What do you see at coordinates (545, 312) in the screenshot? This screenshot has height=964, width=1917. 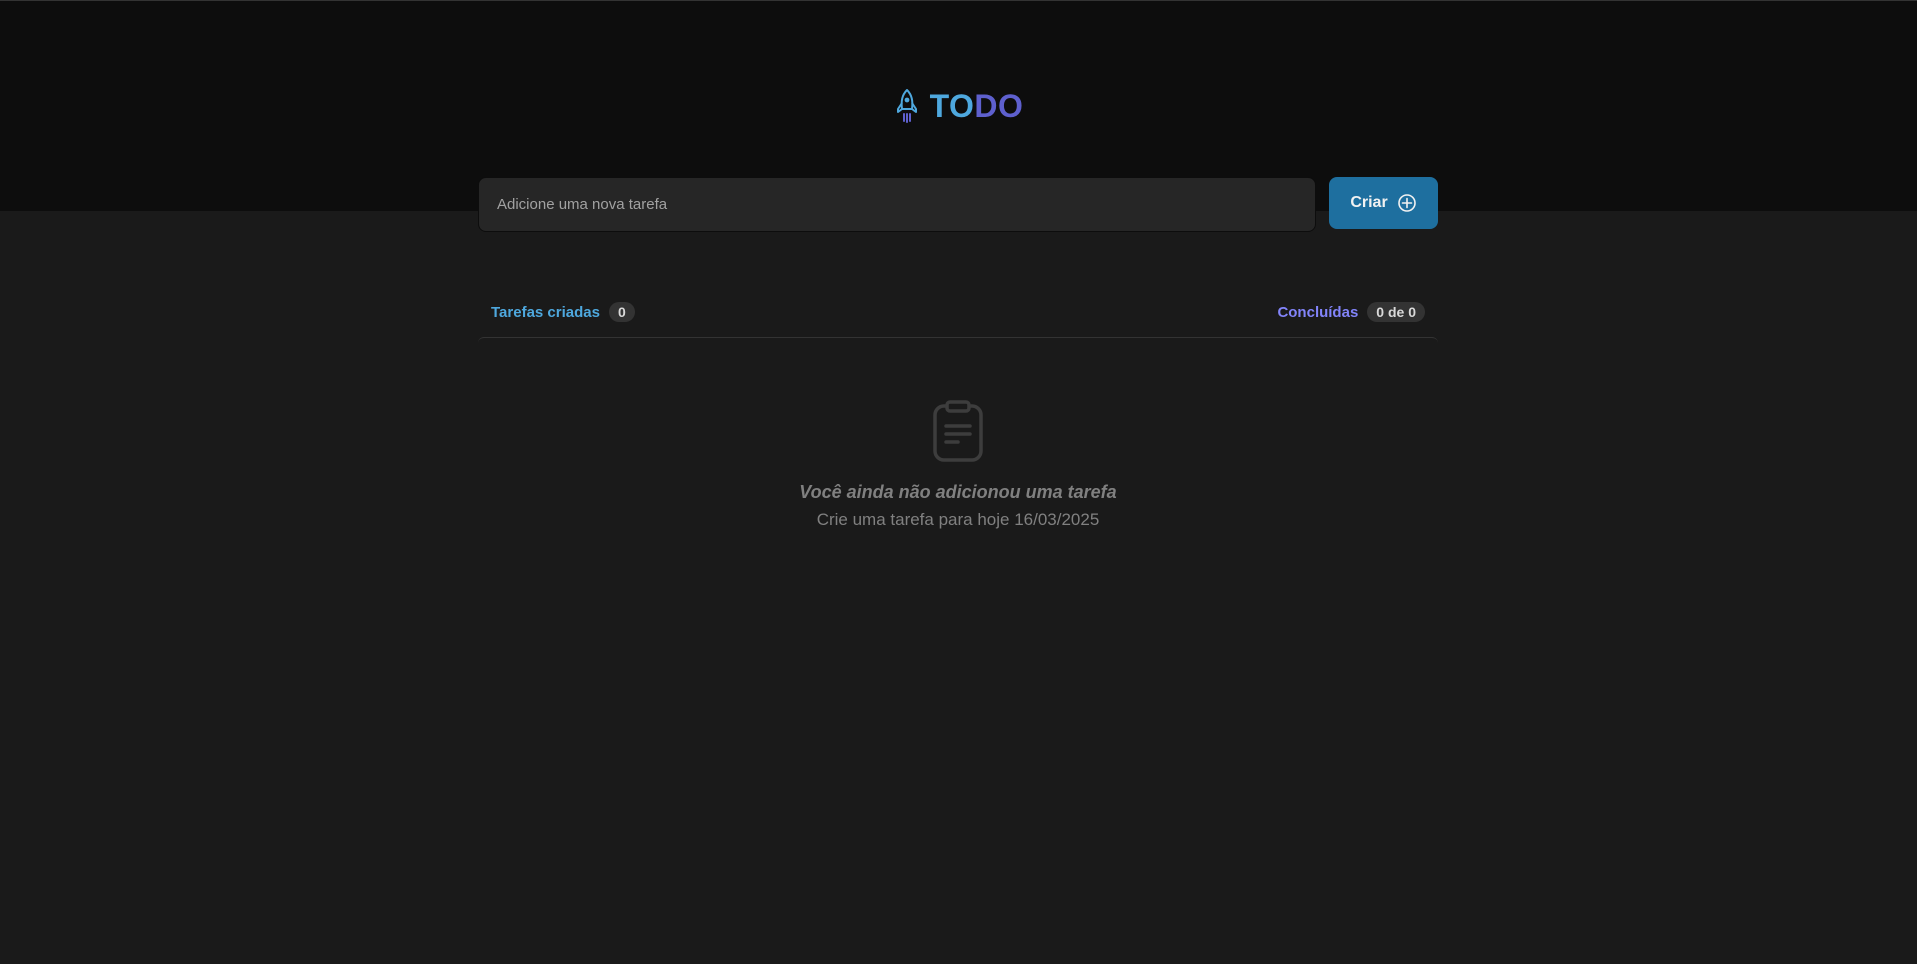 I see `created-label: Tarefas criadas` at bounding box center [545, 312].